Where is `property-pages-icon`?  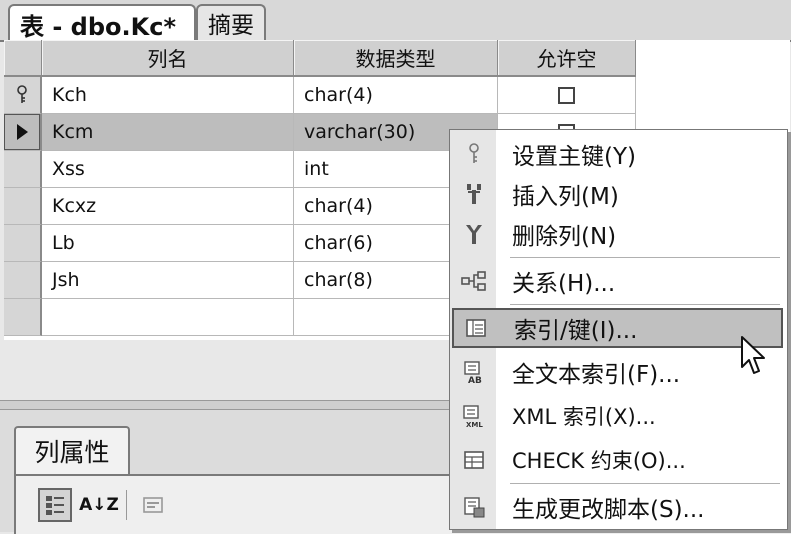 property-pages-icon is located at coordinates (153, 505).